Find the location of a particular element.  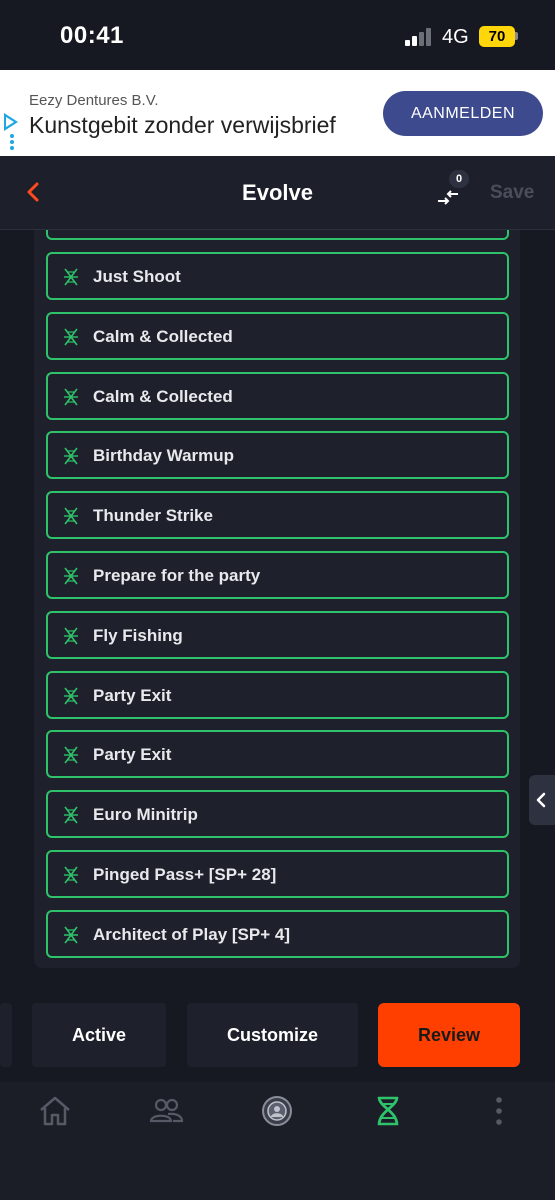

network-type: 4G is located at coordinates (455, 37).